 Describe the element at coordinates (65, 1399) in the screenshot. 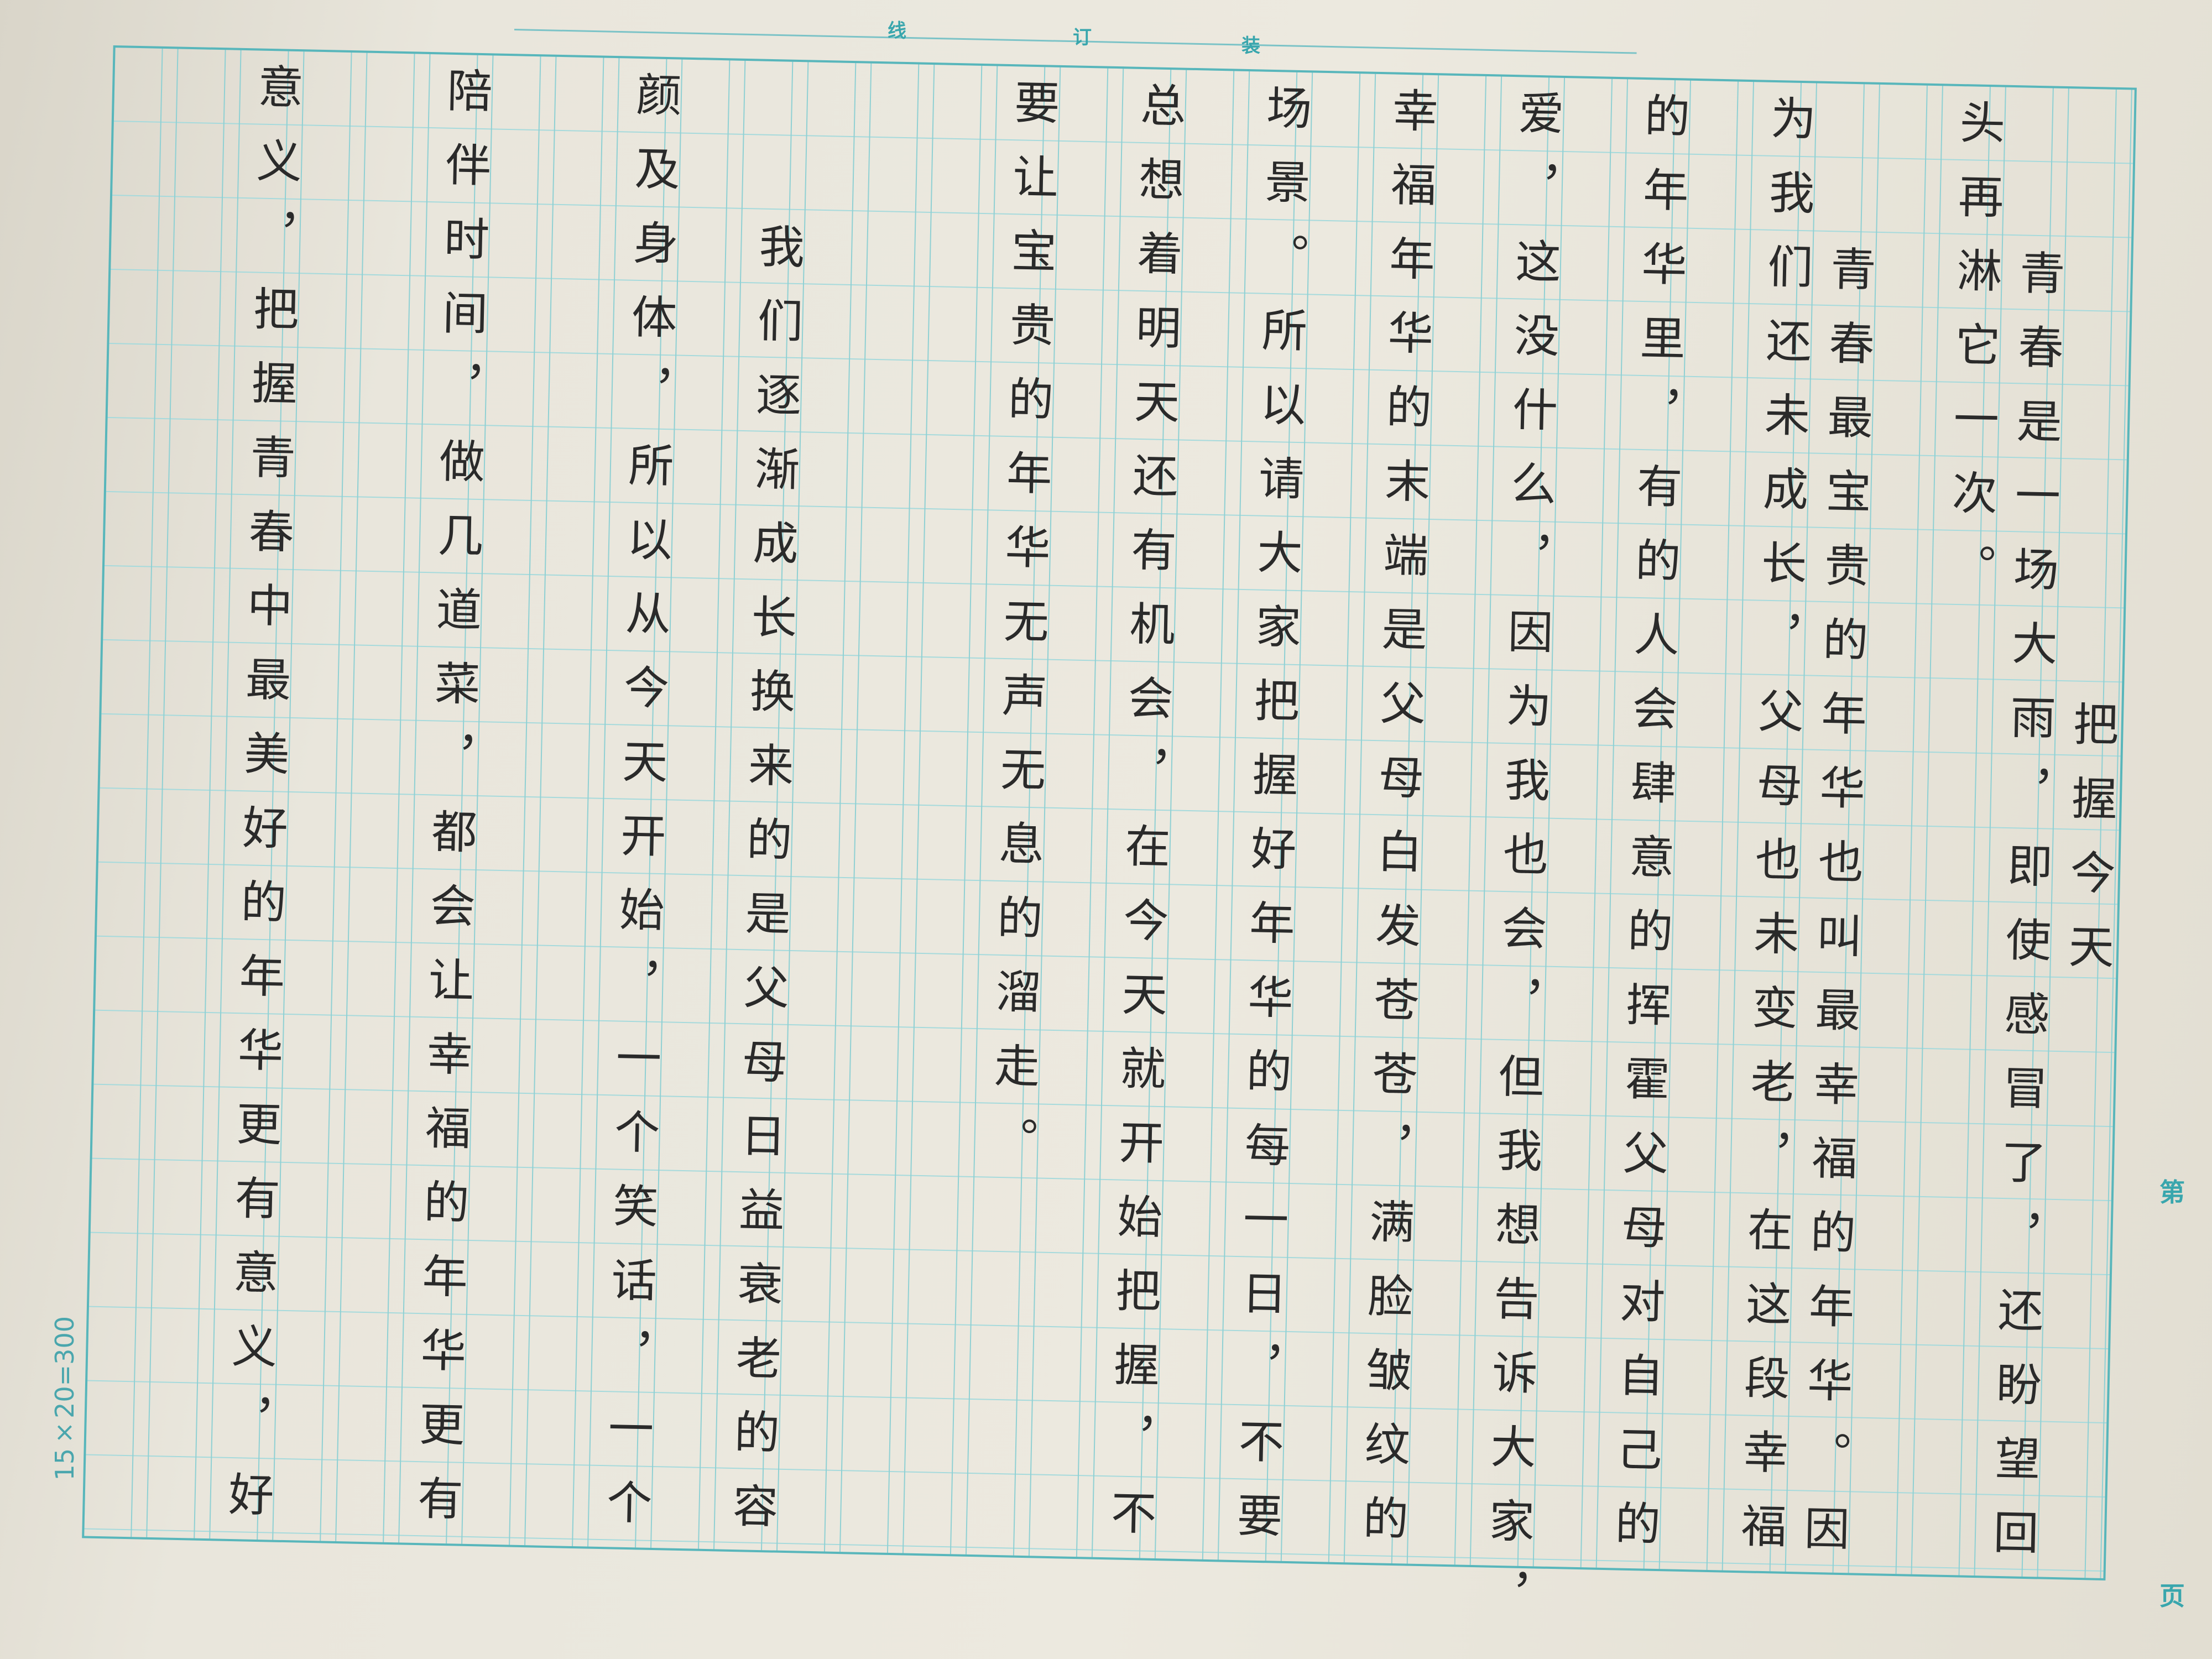

I see `grid-count-label: 15×20=300` at that location.